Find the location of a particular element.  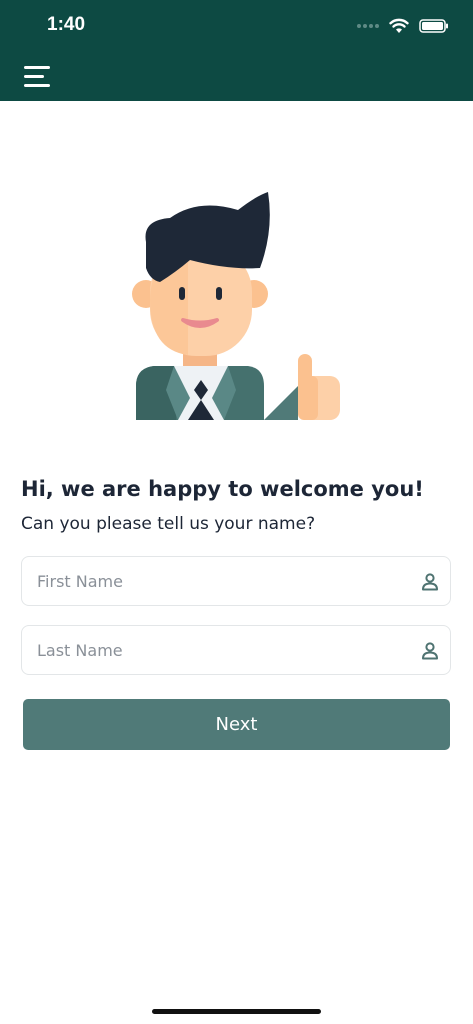

menu-button is located at coordinates (41, 76).